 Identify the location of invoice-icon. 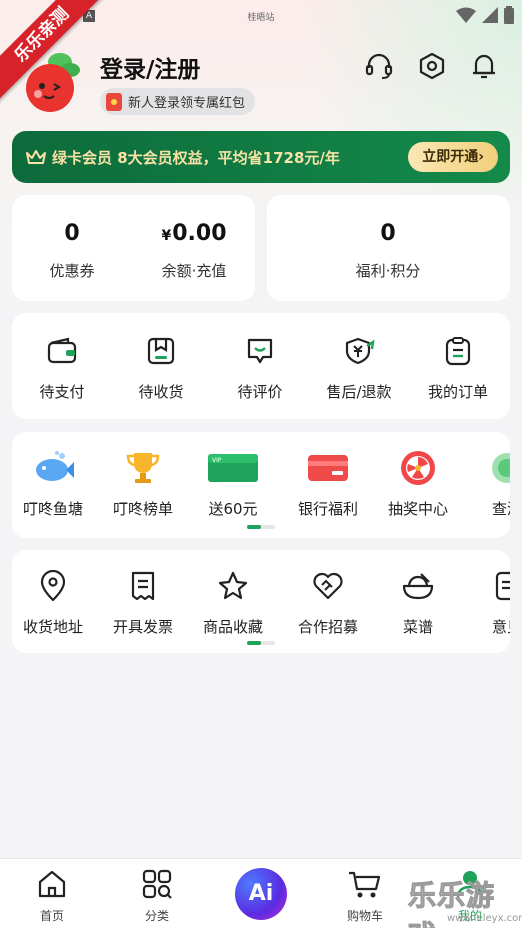
(143, 586).